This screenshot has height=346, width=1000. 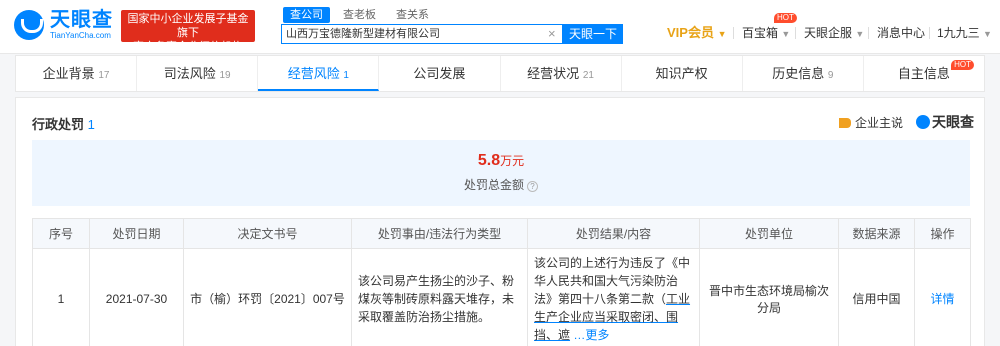 What do you see at coordinates (830, 75) in the screenshot?
I see `tab-count: 9` at bounding box center [830, 75].